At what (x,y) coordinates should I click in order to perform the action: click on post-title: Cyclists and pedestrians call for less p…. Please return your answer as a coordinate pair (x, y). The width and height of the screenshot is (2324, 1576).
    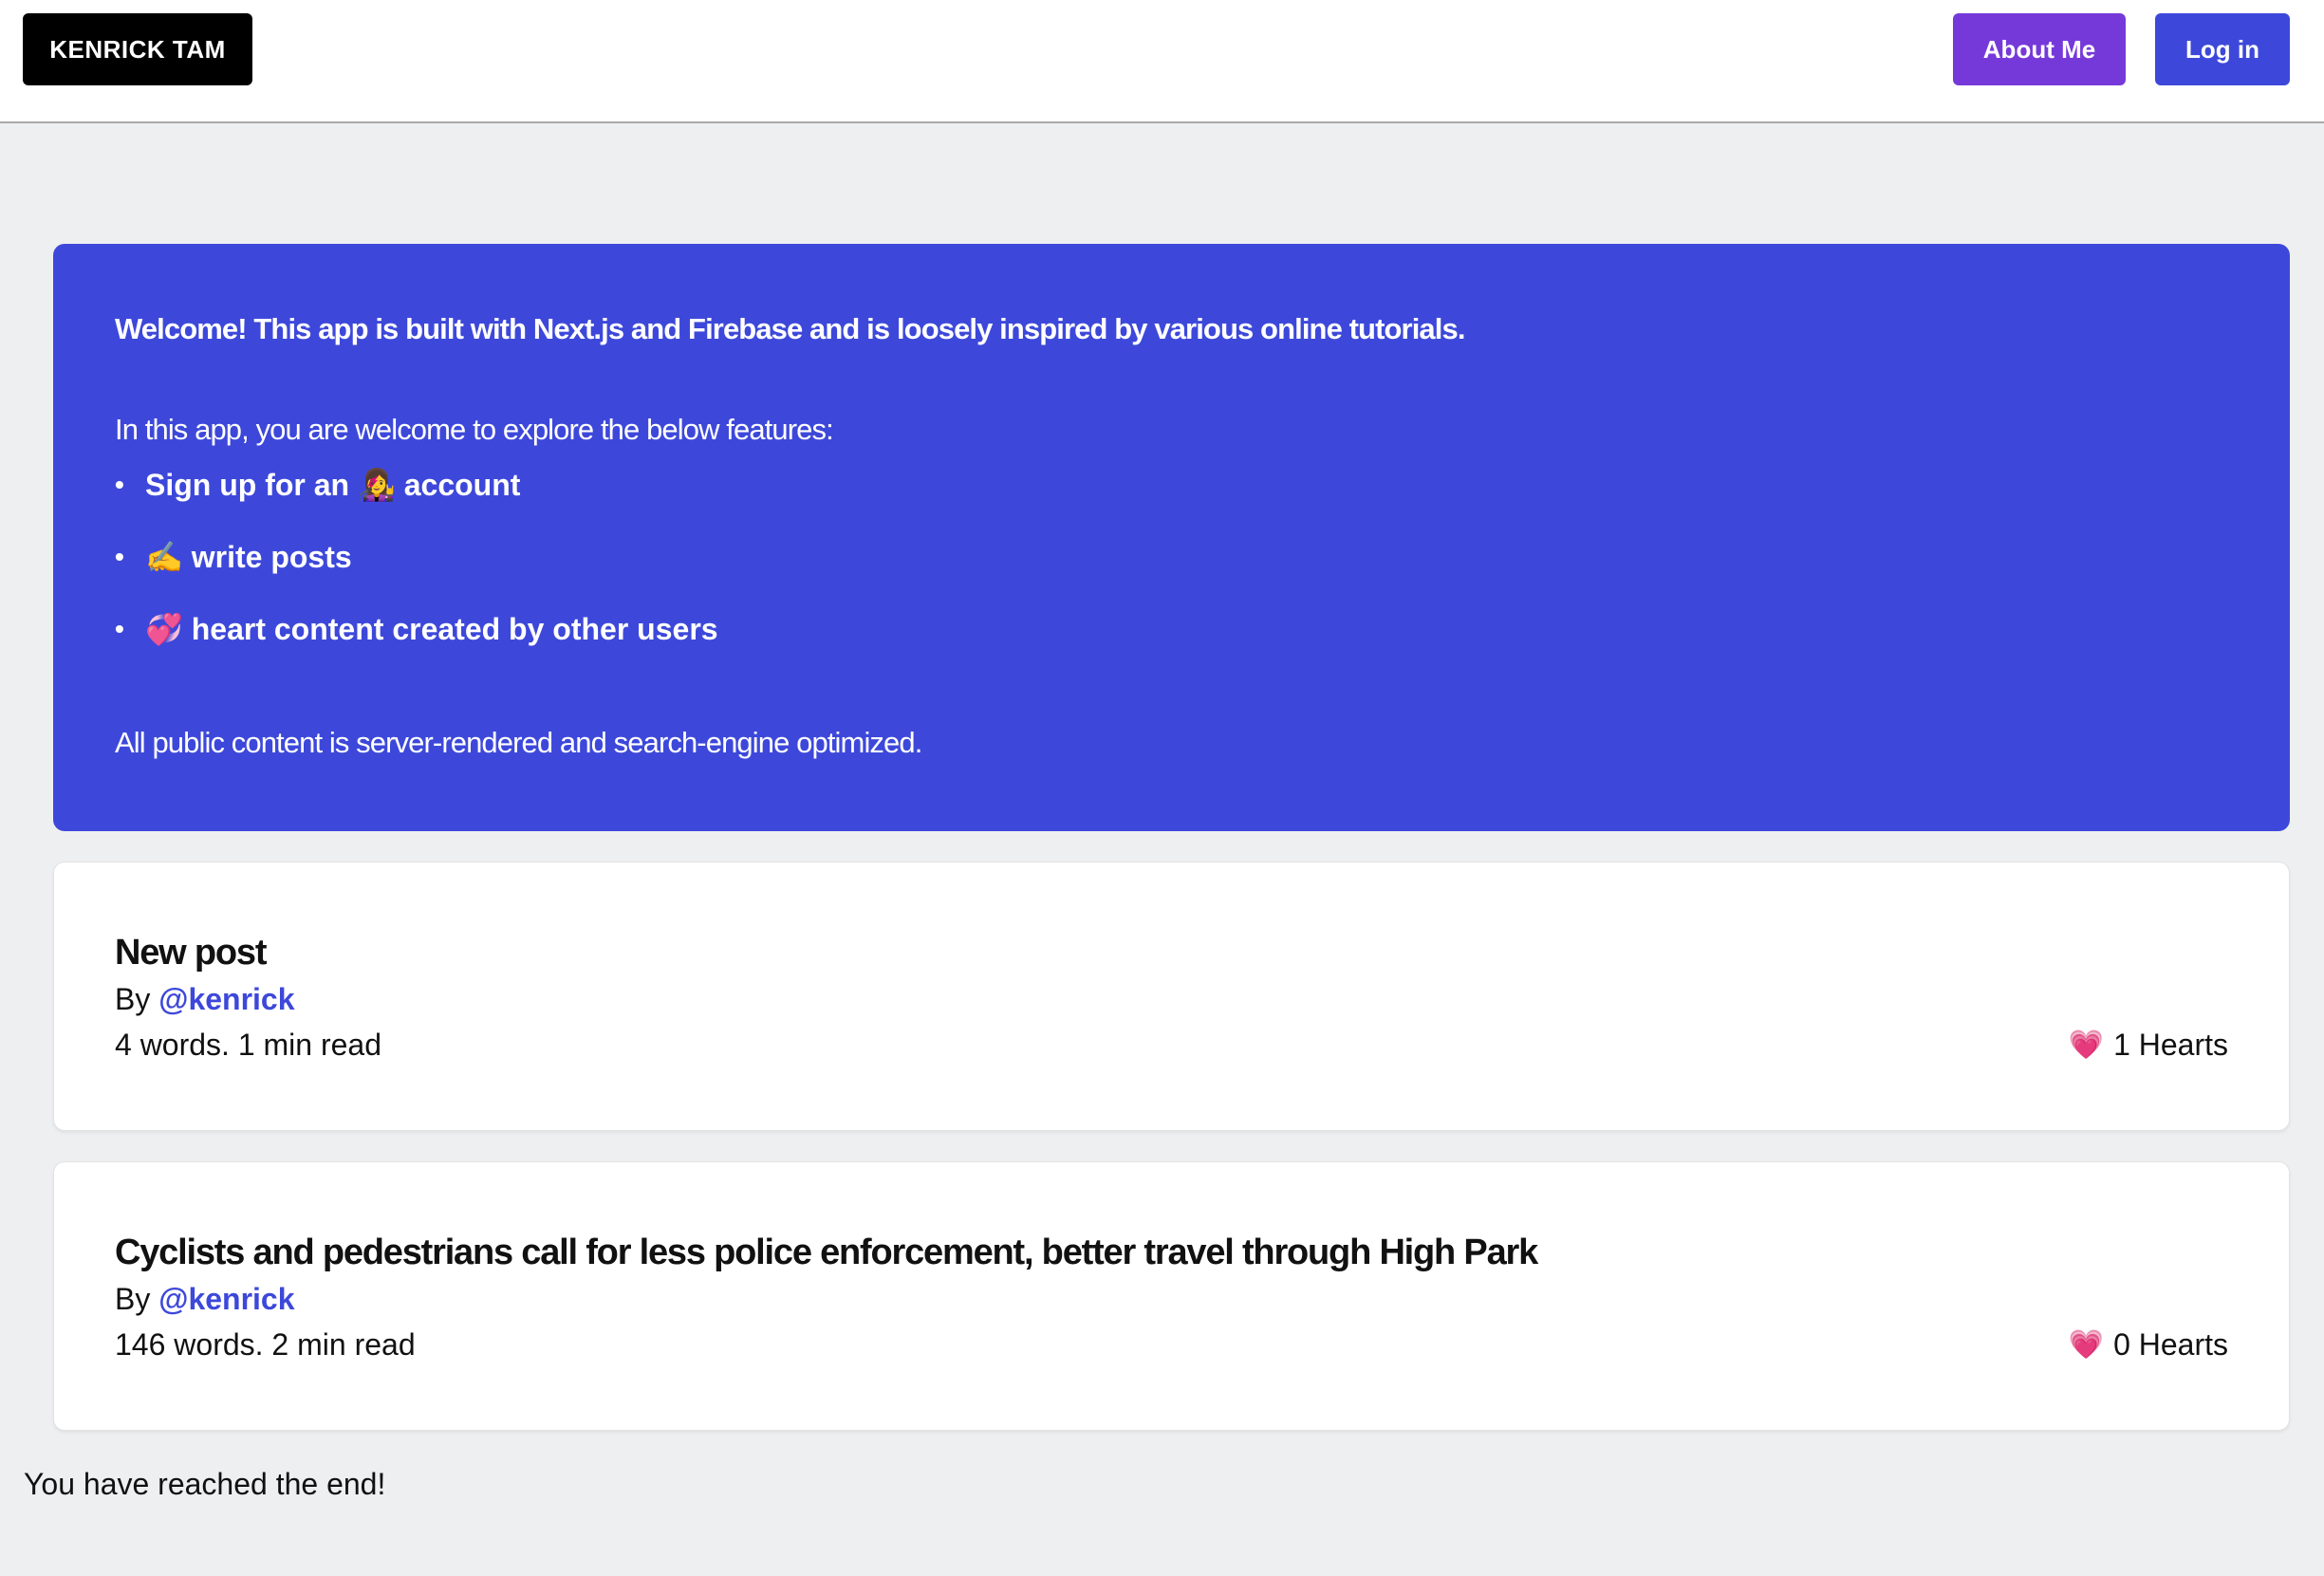
    Looking at the image, I should click on (827, 1253).